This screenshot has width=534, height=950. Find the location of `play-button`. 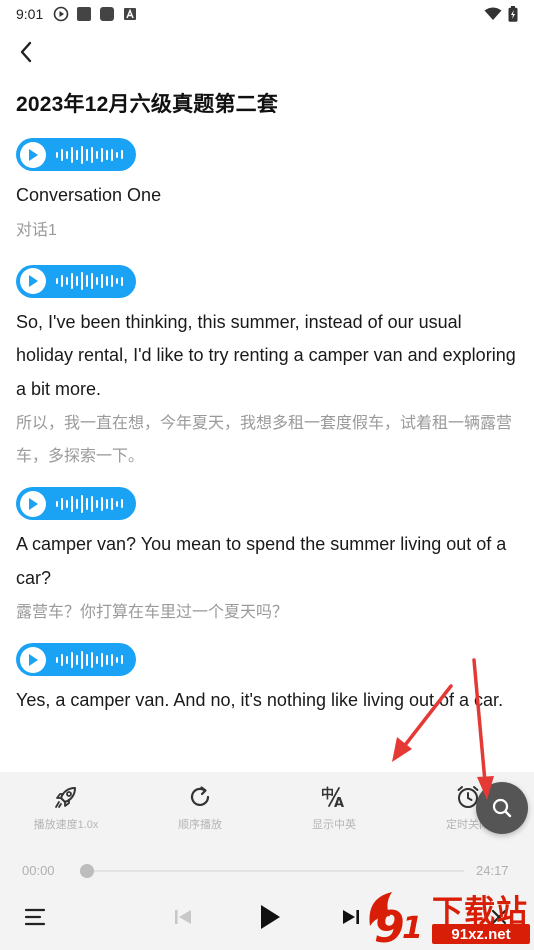

play-button is located at coordinates (270, 917).